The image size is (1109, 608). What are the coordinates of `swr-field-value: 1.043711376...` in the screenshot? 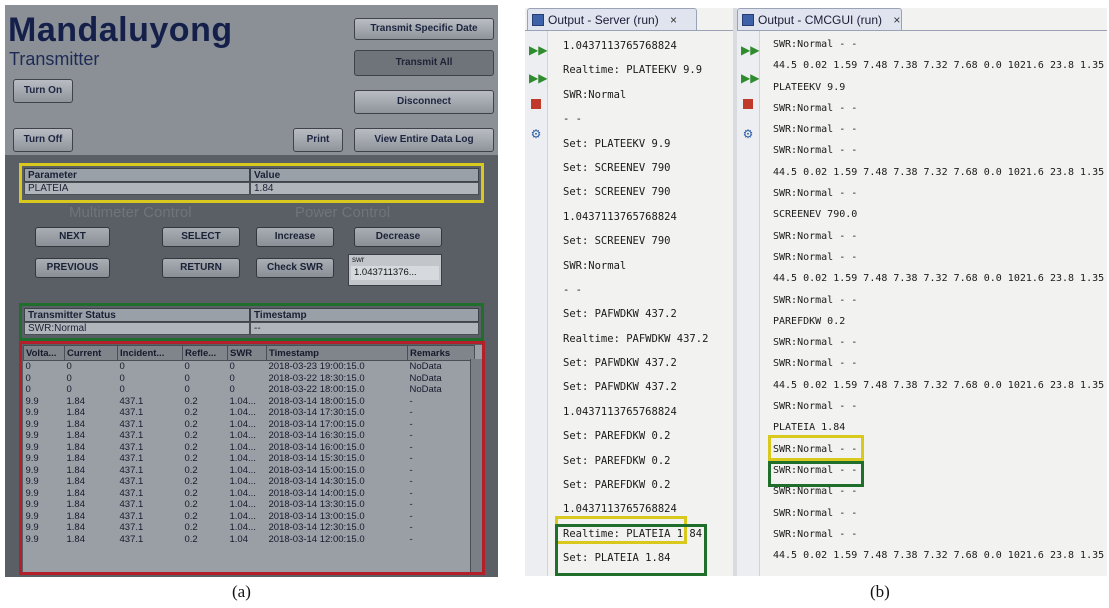 It's located at (395, 273).